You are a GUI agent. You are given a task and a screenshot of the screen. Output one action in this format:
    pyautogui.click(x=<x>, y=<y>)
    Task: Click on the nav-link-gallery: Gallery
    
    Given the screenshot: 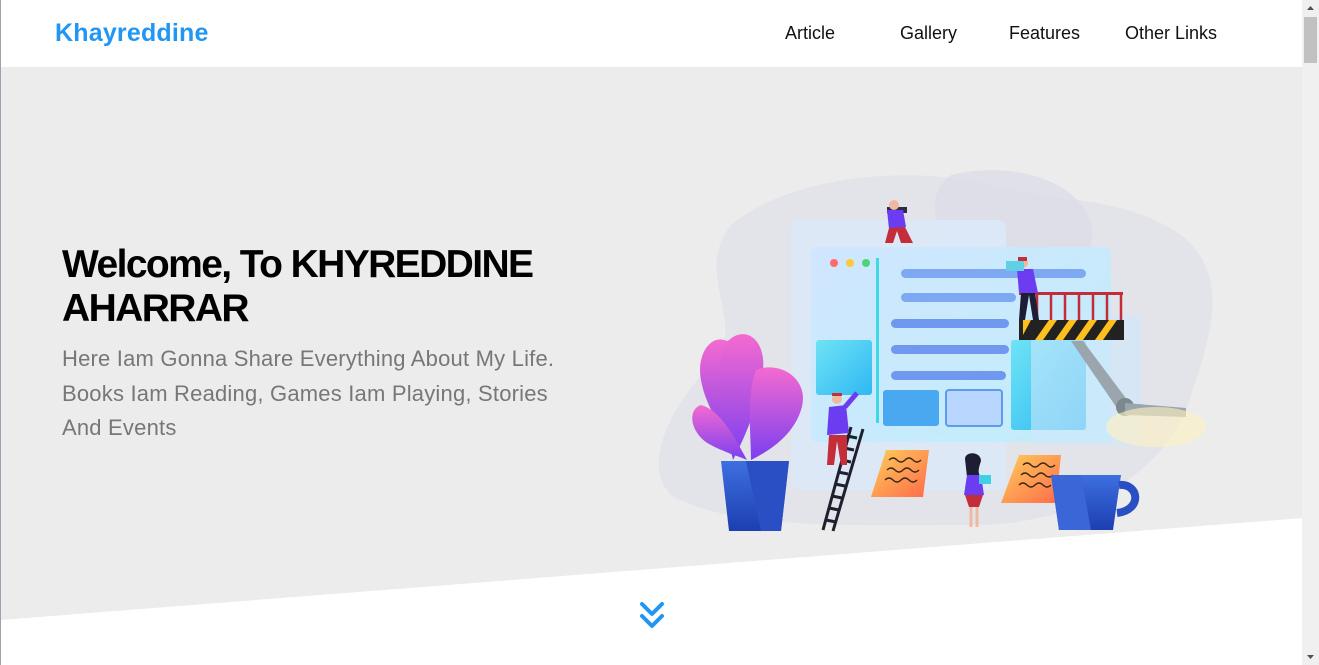 What is the action you would take?
    pyautogui.click(x=928, y=33)
    